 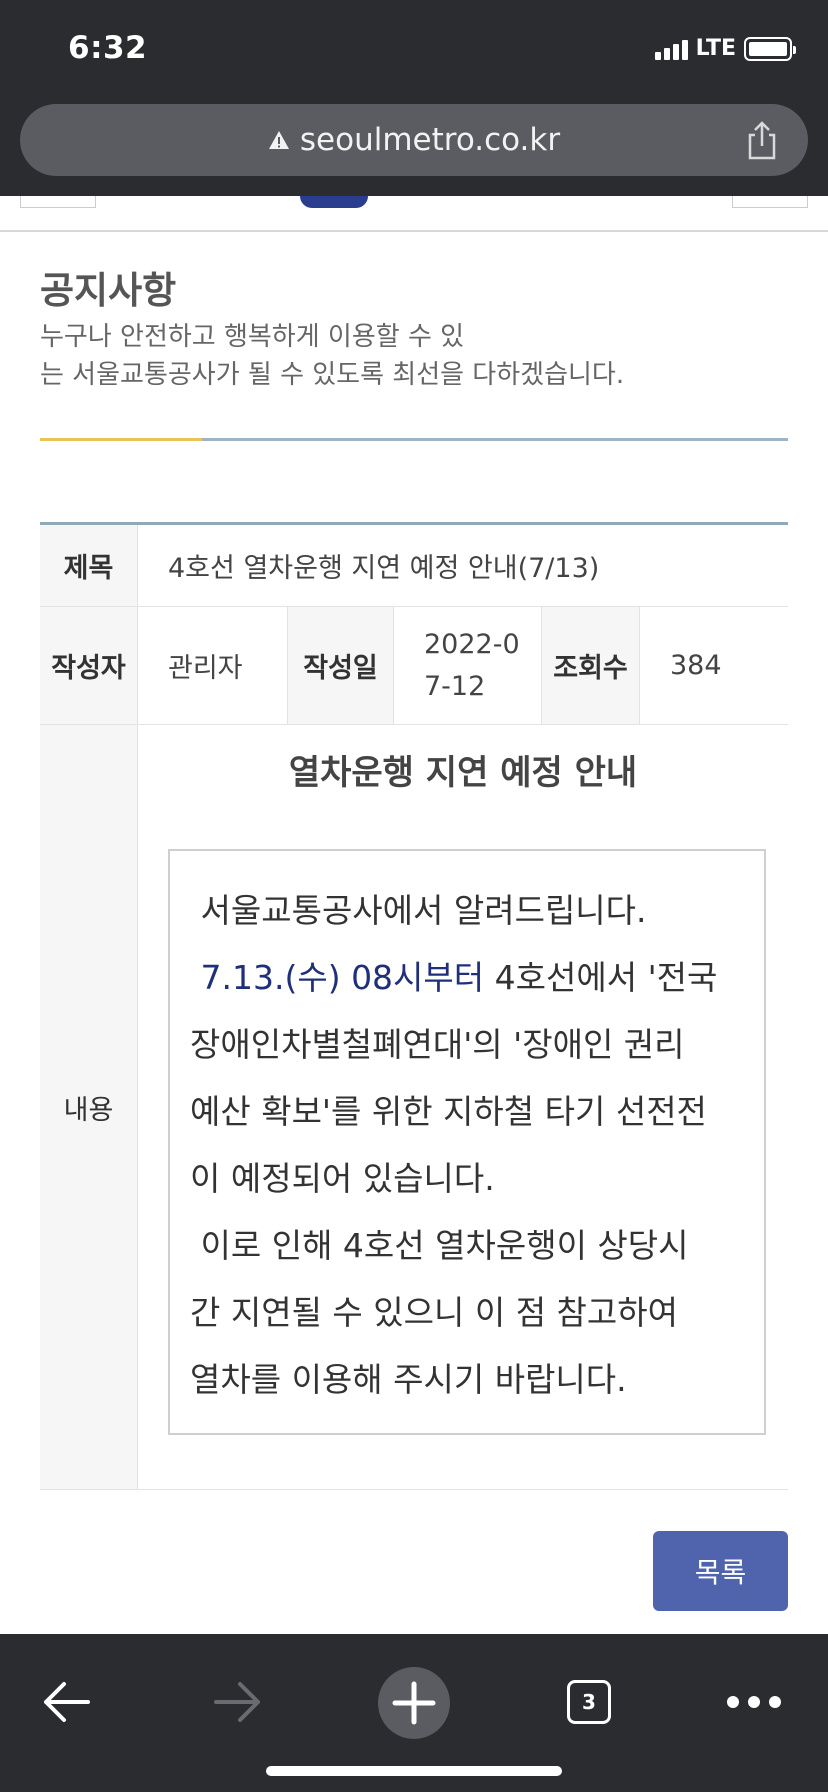 I want to click on warning-triangle-icon, so click(x=278, y=140).